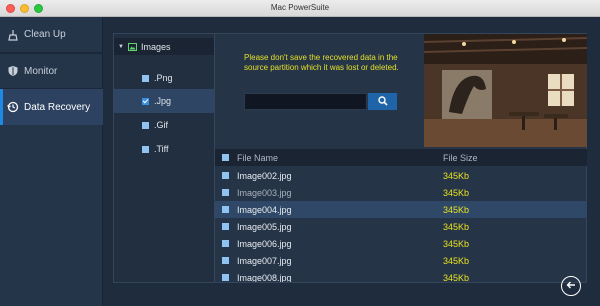  Describe the element at coordinates (401, 243) in the screenshot. I see `table-row: Image006.jpg 345Kb` at that location.